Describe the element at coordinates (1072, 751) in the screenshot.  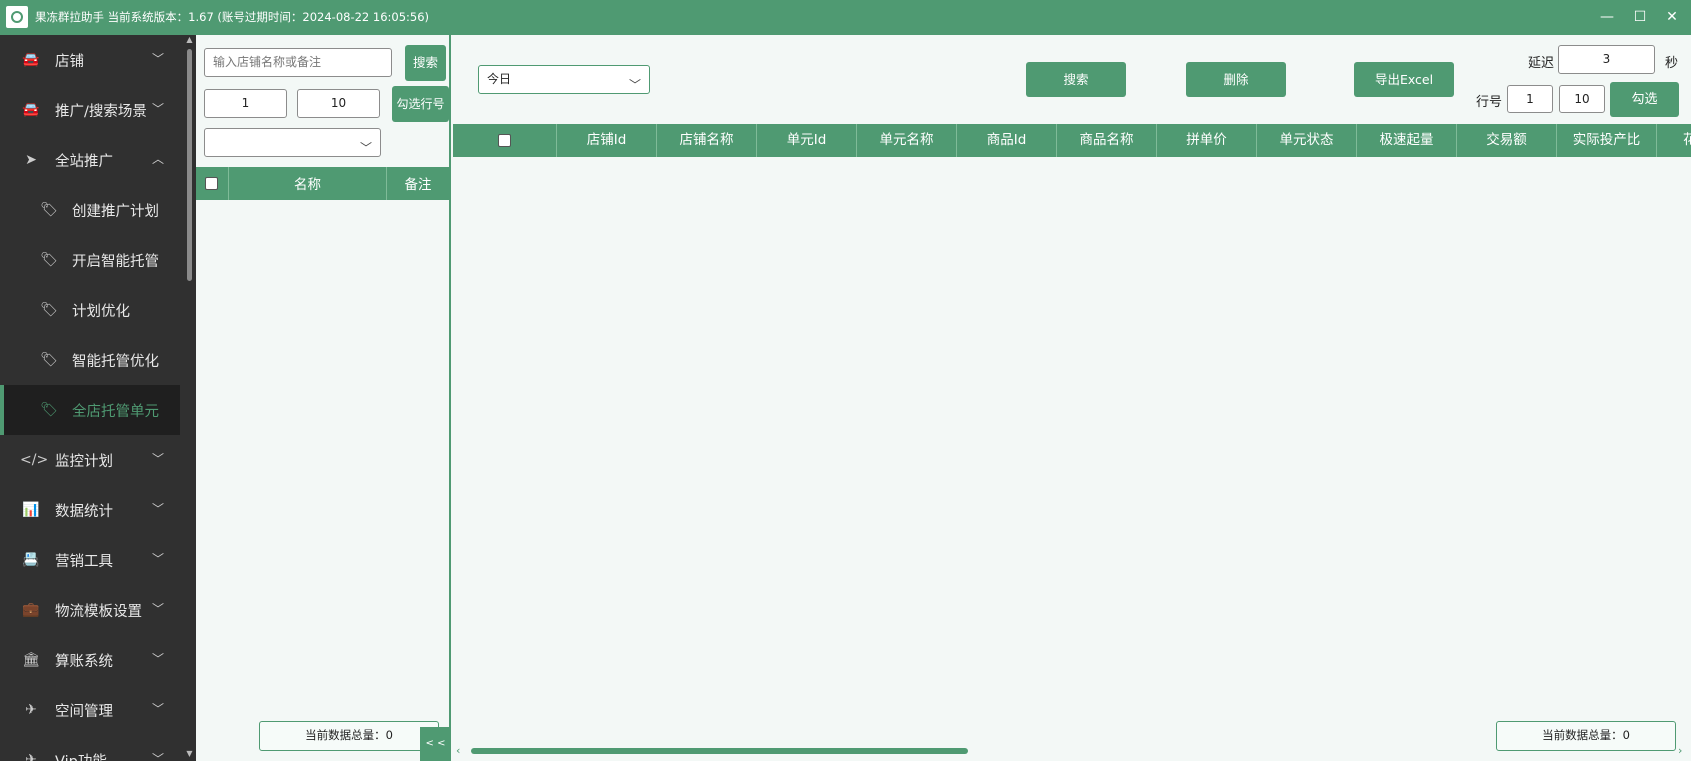
I see `horizontal-scrollbar: ‹ ›` at that location.